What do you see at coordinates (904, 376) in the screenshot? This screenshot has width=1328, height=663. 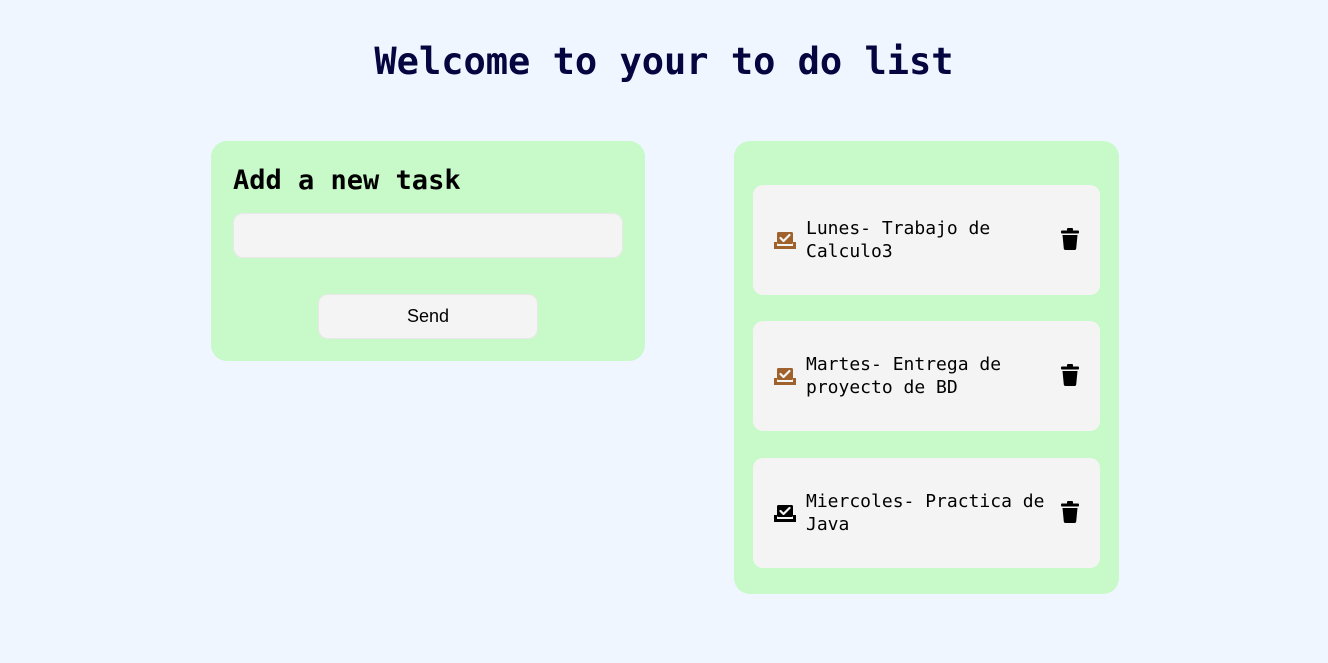 I see `task-text: Martes- Entrega de proyecto de BD` at bounding box center [904, 376].